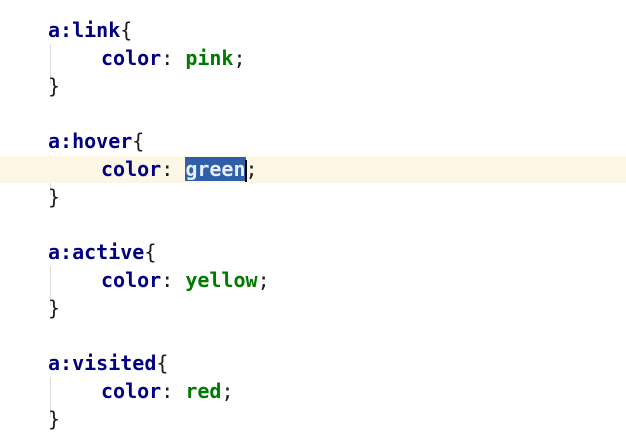 The height and width of the screenshot is (441, 626). I want to click on code-line: color: yellow;, so click(313, 280).